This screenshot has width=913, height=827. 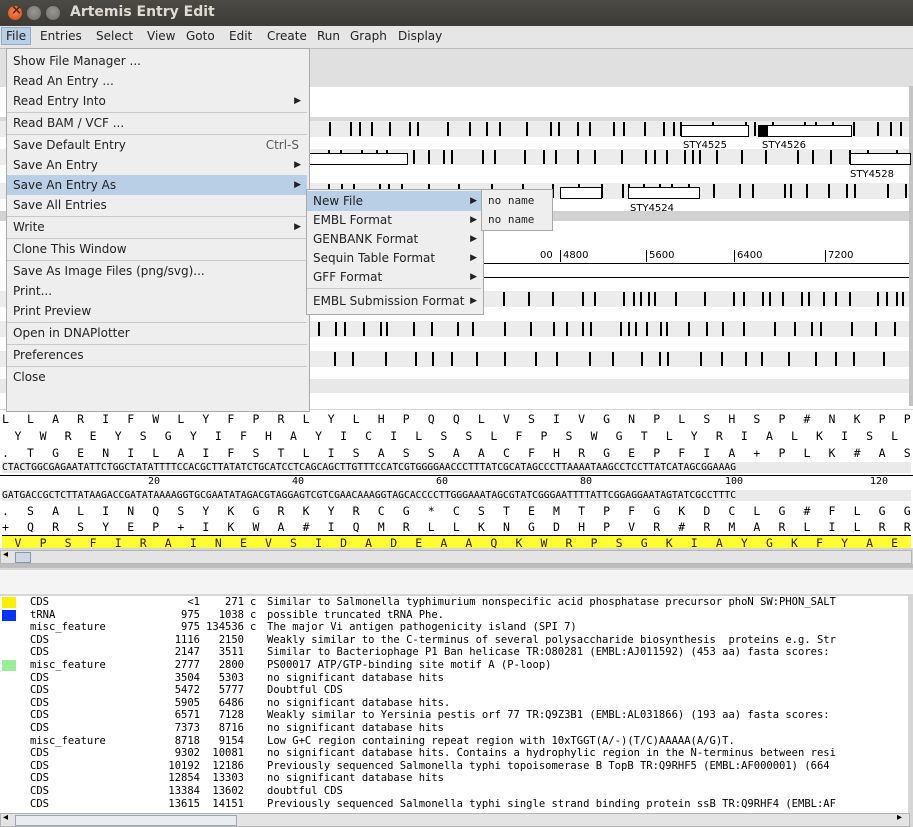 What do you see at coordinates (879, 481) in the screenshot?
I see `ruler-label: 120` at bounding box center [879, 481].